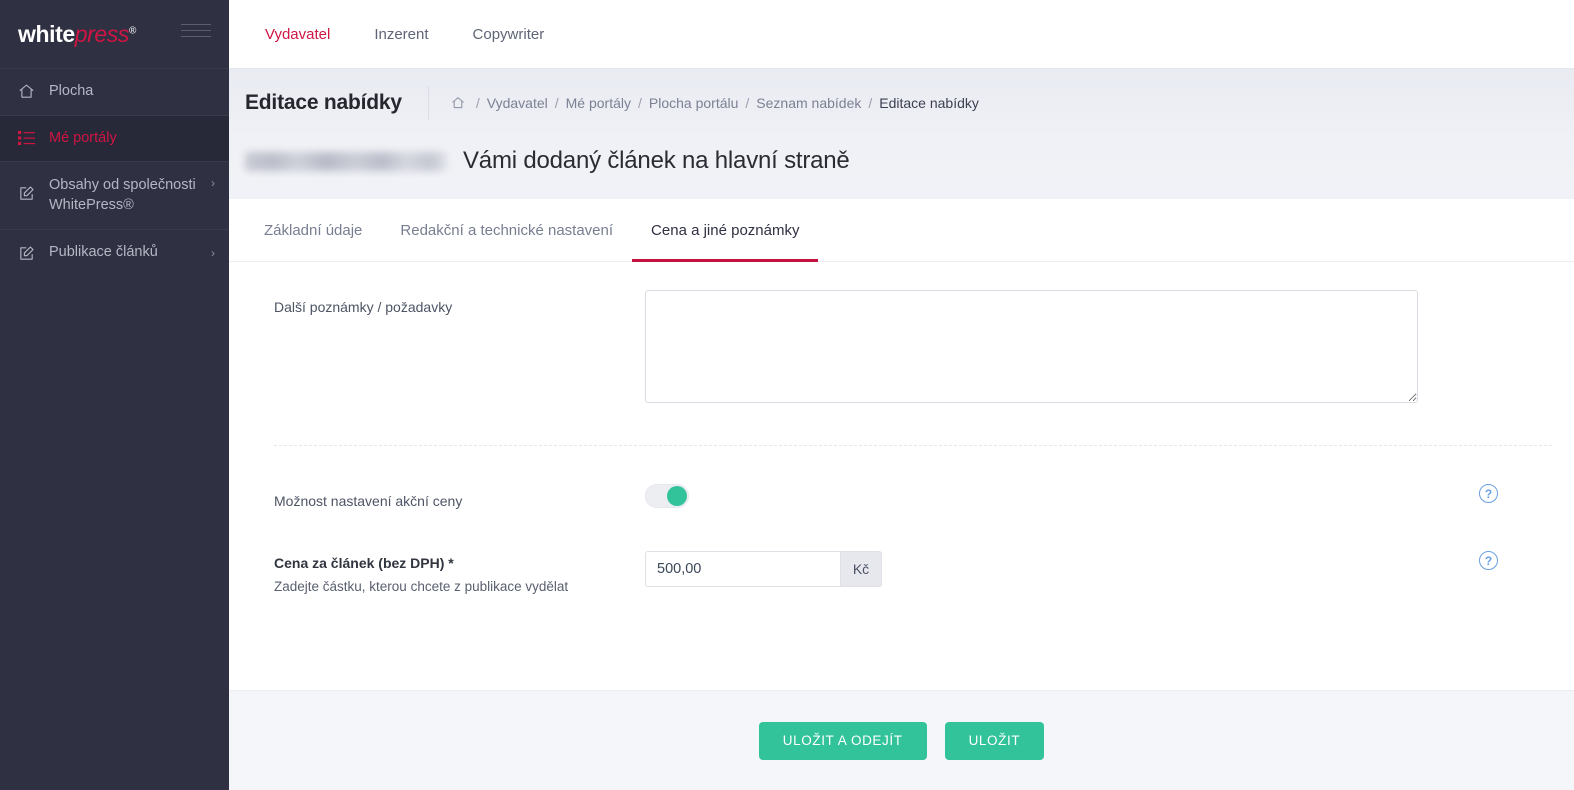 This screenshot has width=1574, height=790. I want to click on save-and-exit-button: ULOŽIT A ODEJÍT, so click(842, 740).